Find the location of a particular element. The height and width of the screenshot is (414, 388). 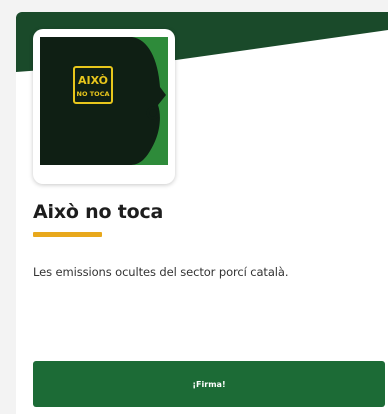

logo-line-1: AIXÒ is located at coordinates (93, 80).